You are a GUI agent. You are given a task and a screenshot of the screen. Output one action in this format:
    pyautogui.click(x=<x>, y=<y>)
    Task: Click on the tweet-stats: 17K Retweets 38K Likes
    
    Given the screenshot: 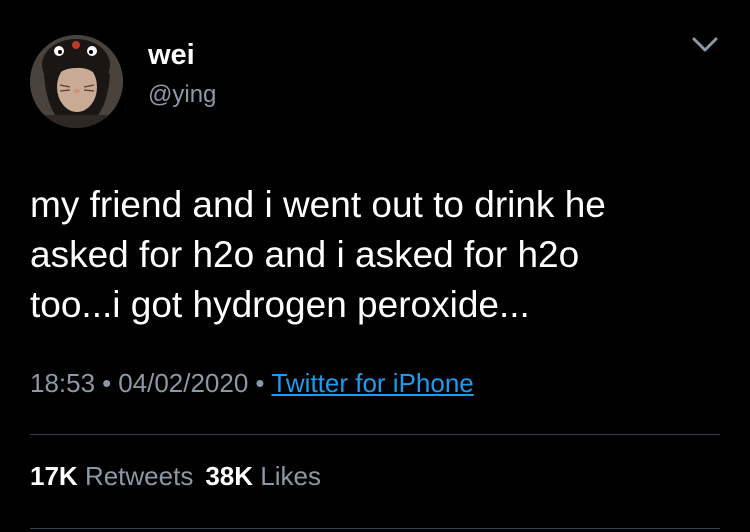 What is the action you would take?
    pyautogui.click(x=175, y=476)
    